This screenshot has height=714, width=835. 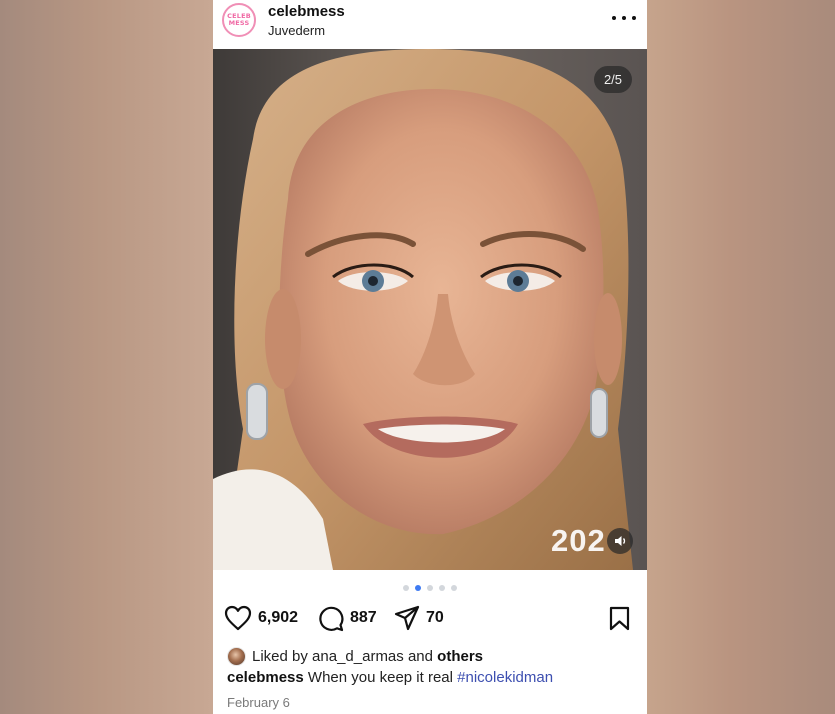 I want to click on caption-username: celebmess, so click(x=265, y=677).